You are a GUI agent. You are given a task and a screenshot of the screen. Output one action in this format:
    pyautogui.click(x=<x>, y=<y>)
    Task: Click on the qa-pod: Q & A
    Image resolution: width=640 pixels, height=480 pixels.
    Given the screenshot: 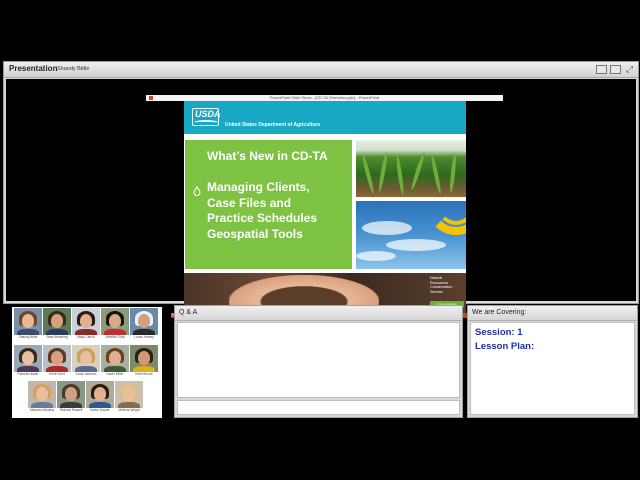 What is the action you would take?
    pyautogui.click(x=318, y=361)
    